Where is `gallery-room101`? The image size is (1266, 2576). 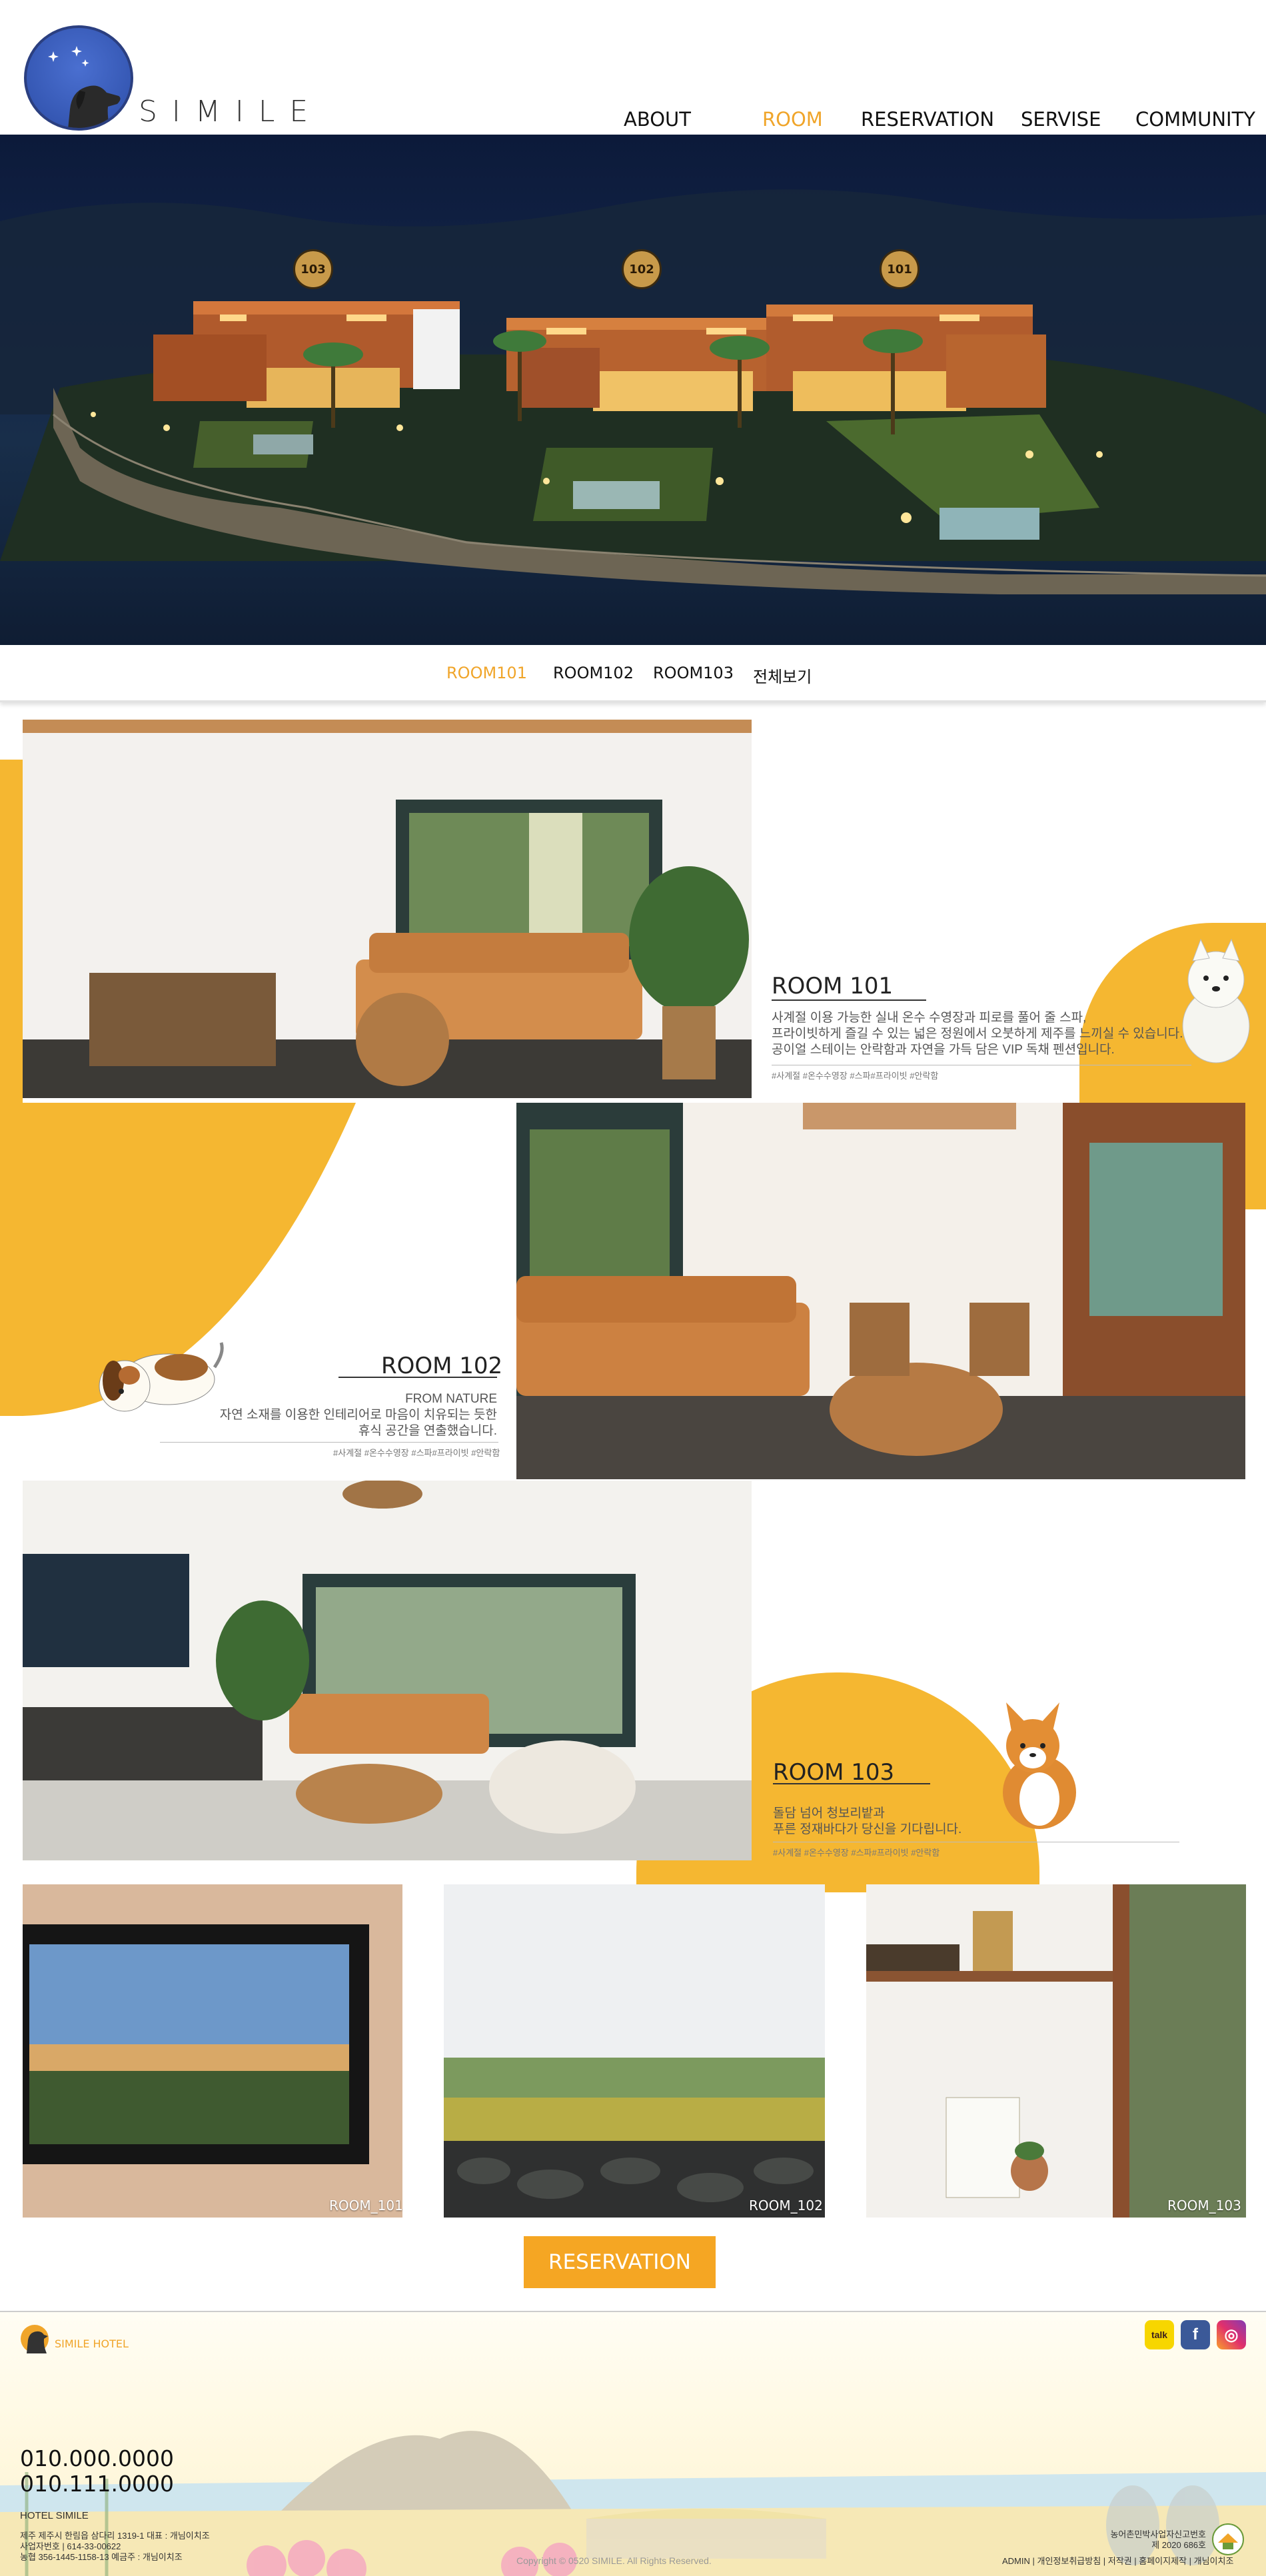 gallery-room101 is located at coordinates (212, 2051).